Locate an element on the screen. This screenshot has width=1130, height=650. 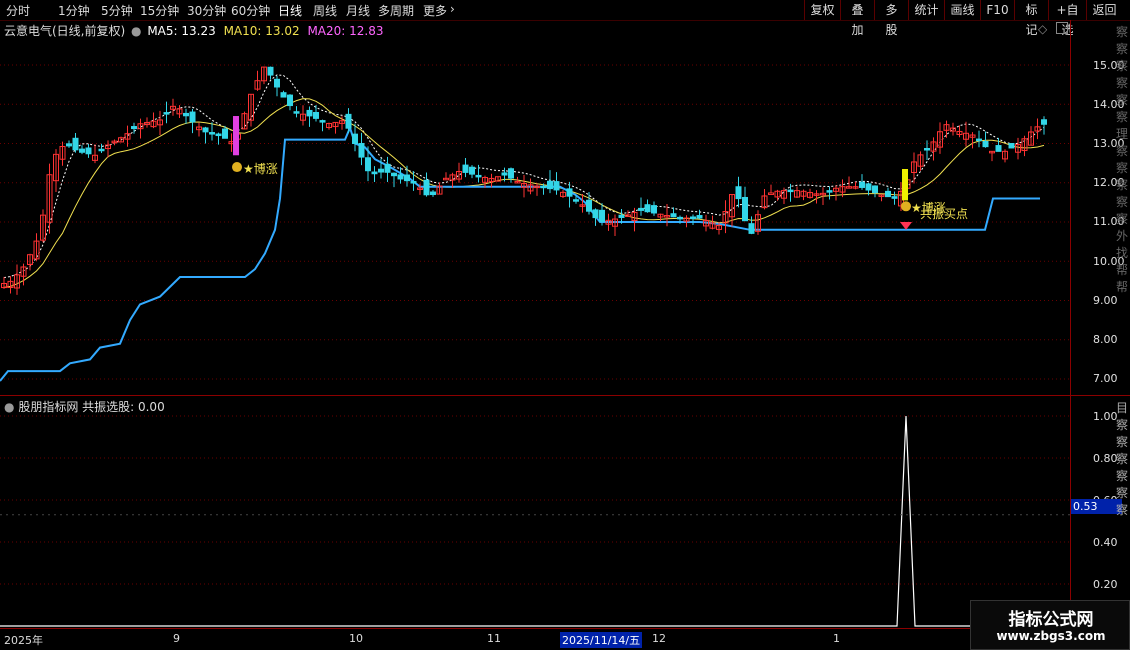
tab-60min: 60分钟 is located at coordinates (250, 10).